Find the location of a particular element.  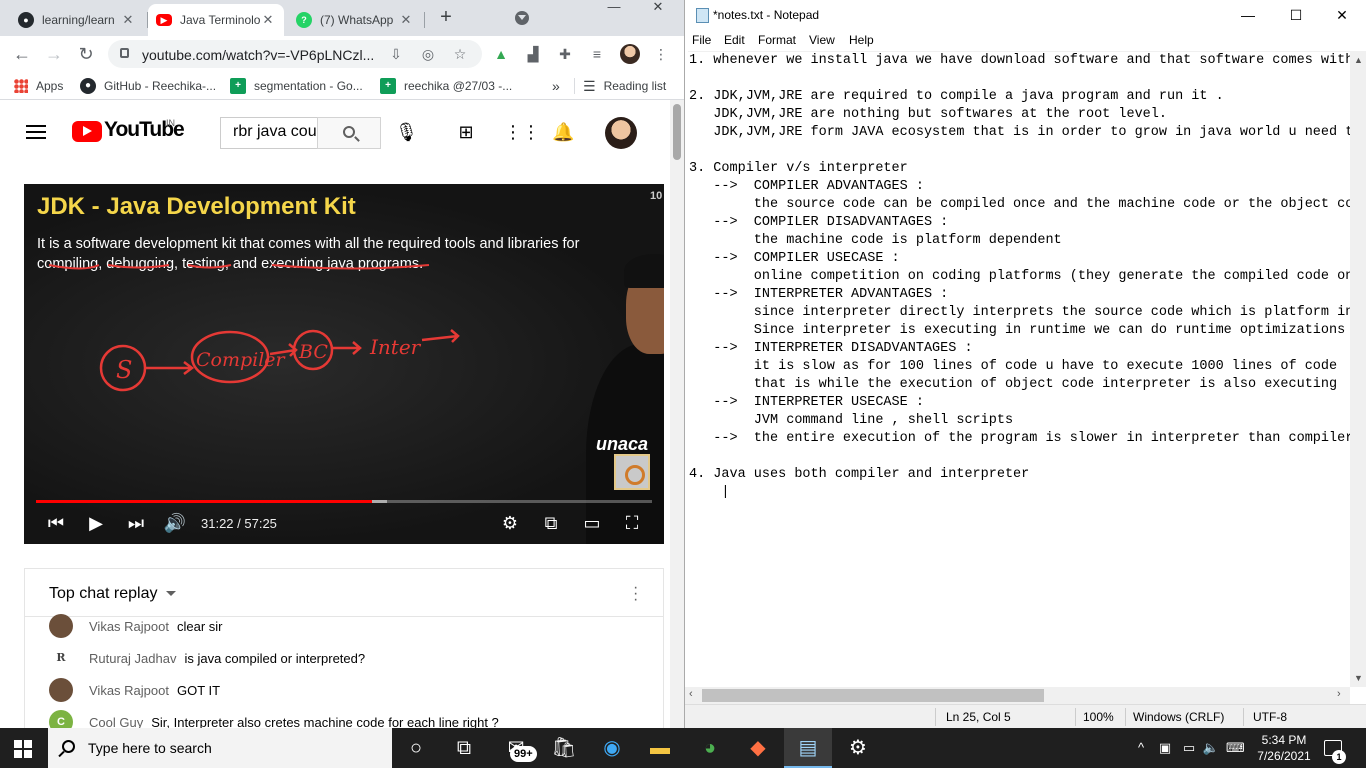

extensions-icon: ✚ is located at coordinates (565, 54).